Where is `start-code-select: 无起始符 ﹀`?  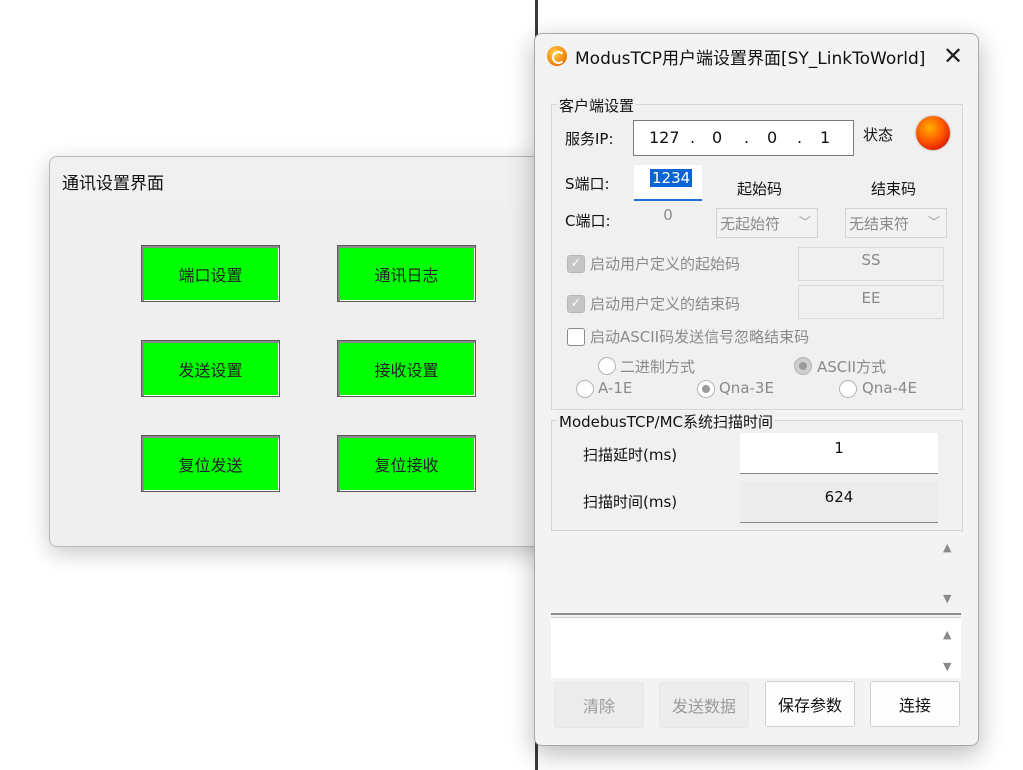 start-code-select: 无起始符 ﹀ is located at coordinates (767, 223).